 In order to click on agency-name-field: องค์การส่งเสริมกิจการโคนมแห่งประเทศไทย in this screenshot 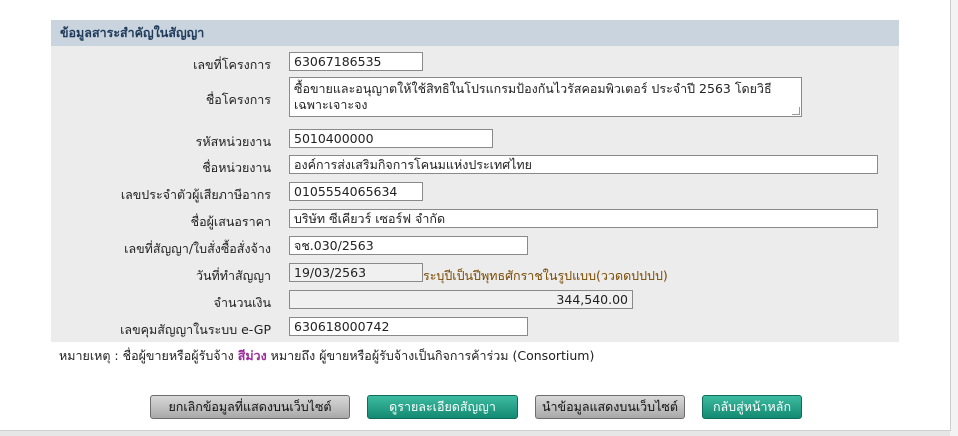, I will do `click(583, 164)`.